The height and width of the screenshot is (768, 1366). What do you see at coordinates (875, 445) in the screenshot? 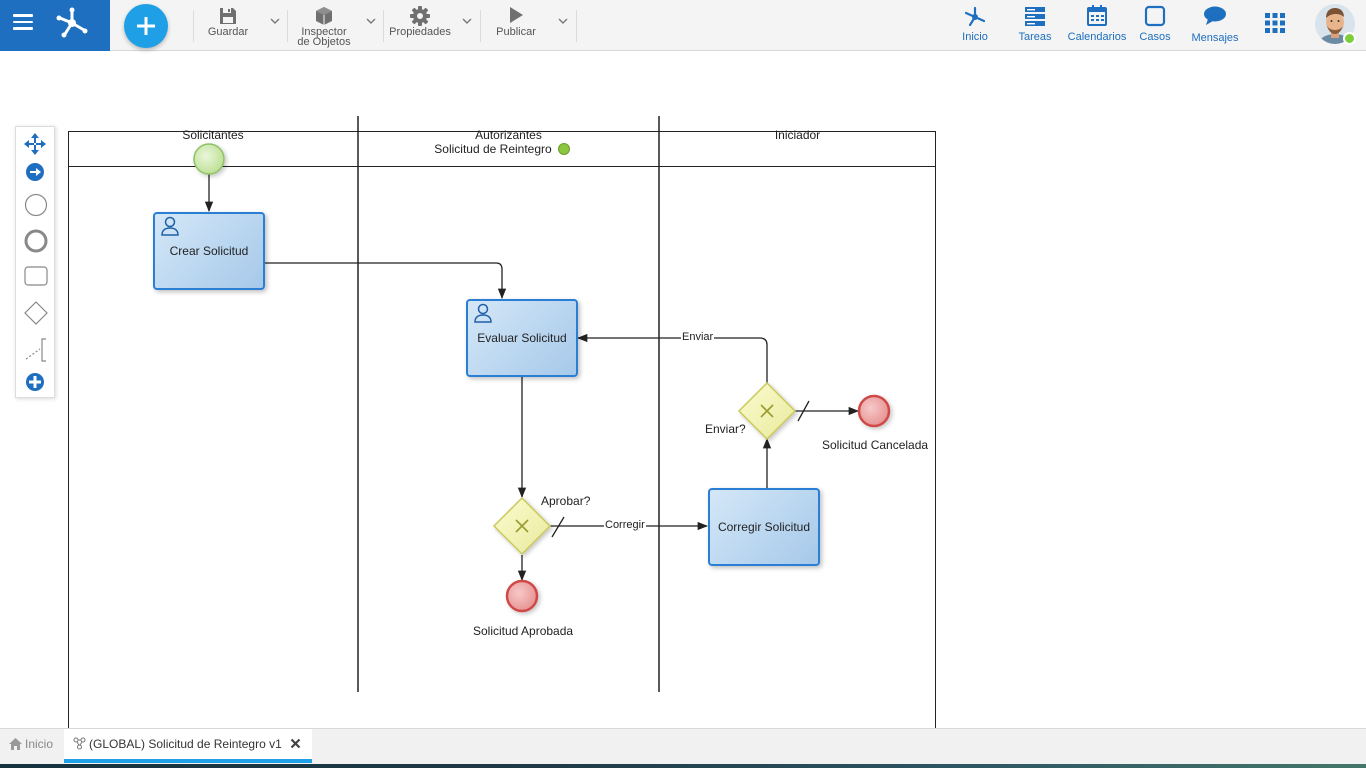
I see `cancelled-end-label: Solicitud Cancelada` at bounding box center [875, 445].